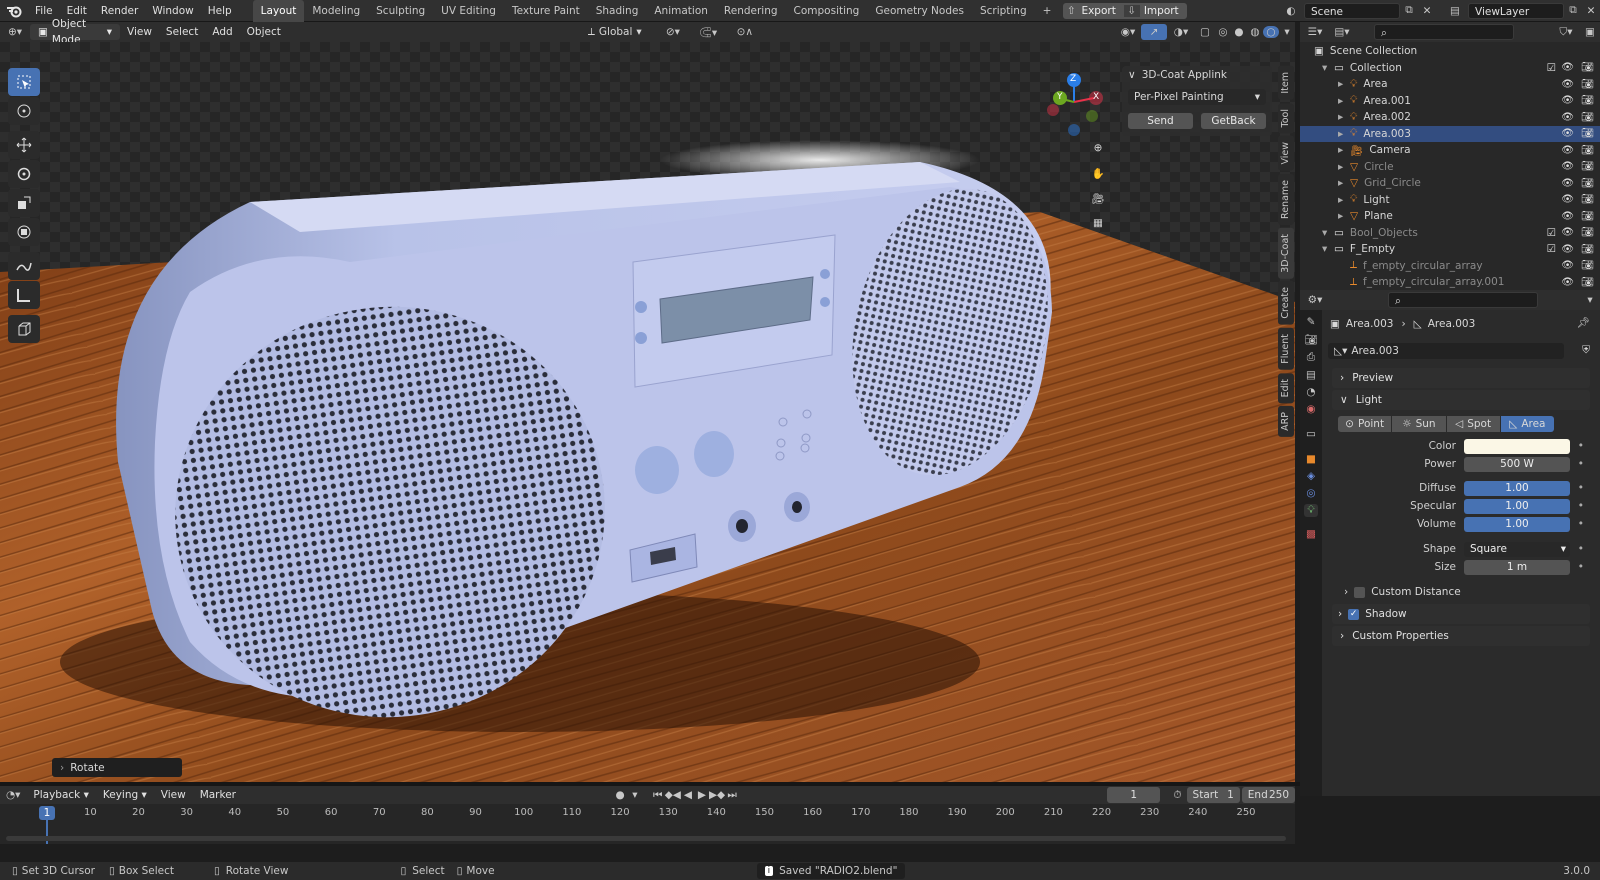 This screenshot has height=880, width=1600. Describe the element at coordinates (1450, 167) in the screenshot. I see `outliner-row: ▸ ▽ Circle 👁︎ 📷︎` at that location.